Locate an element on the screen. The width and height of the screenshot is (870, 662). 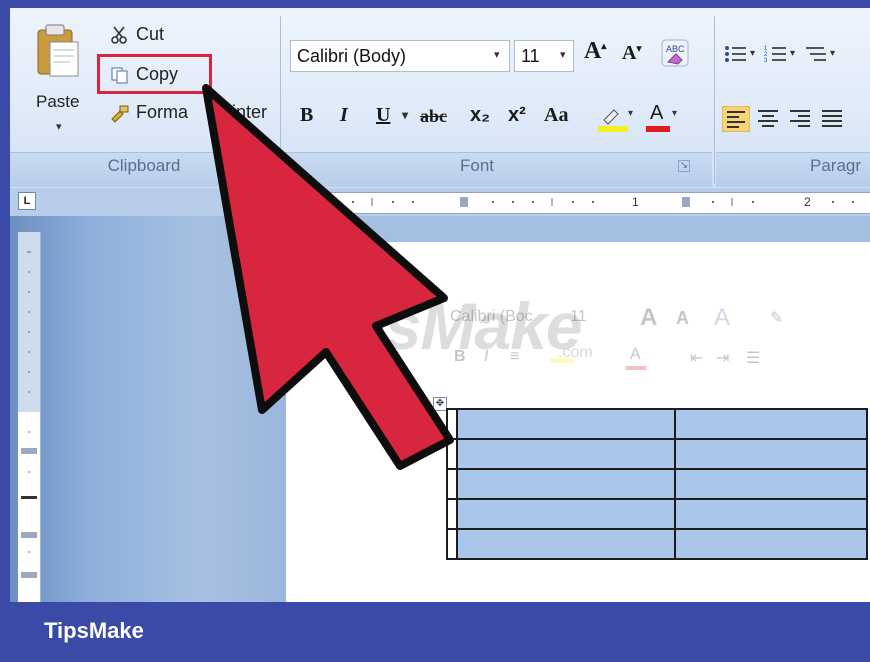
vertical-ruler is located at coordinates (29, 417).